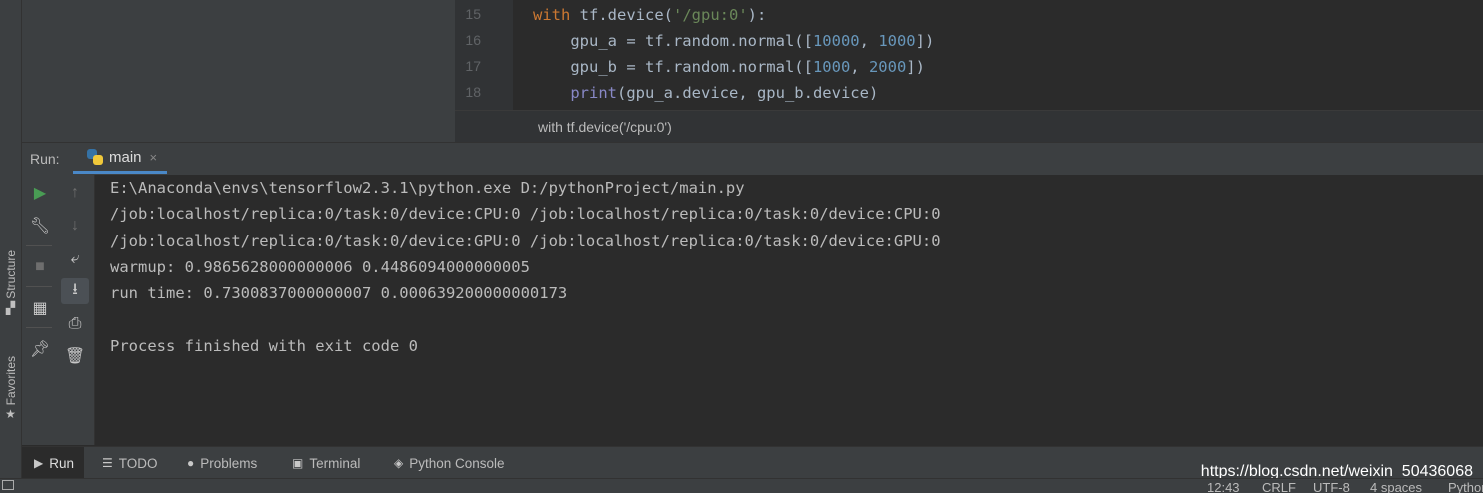  What do you see at coordinates (673, 41) in the screenshot?
I see `code-token: gpu_a = tf.random.normal([` at bounding box center [673, 41].